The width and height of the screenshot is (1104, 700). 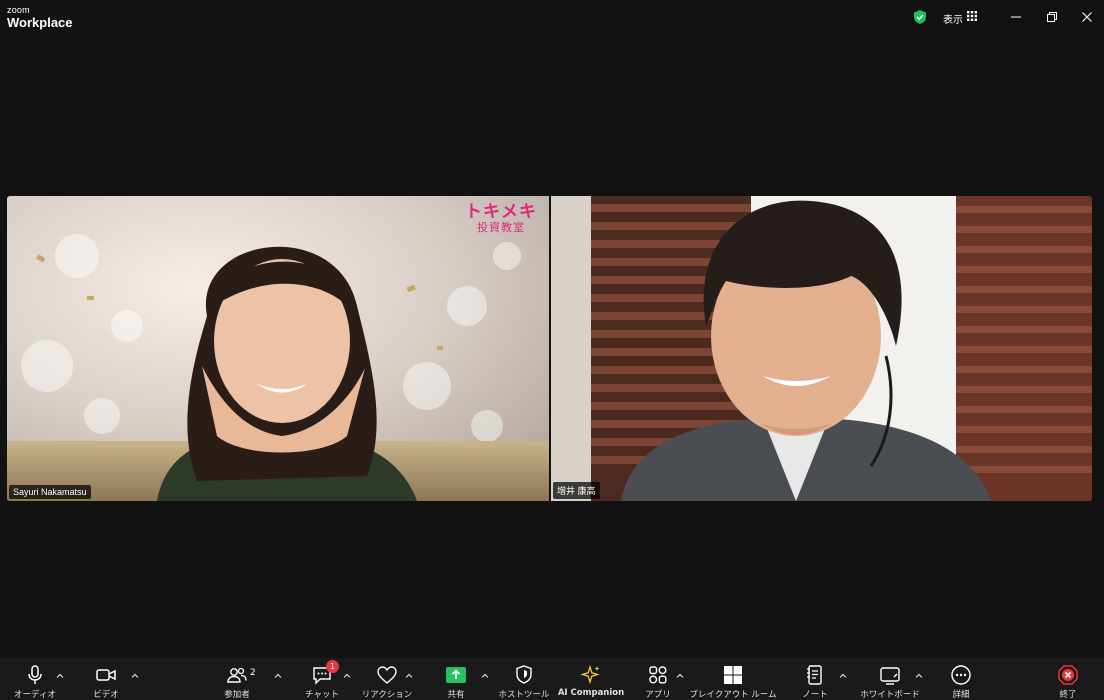 What do you see at coordinates (387, 675) in the screenshot?
I see `heart-icon` at bounding box center [387, 675].